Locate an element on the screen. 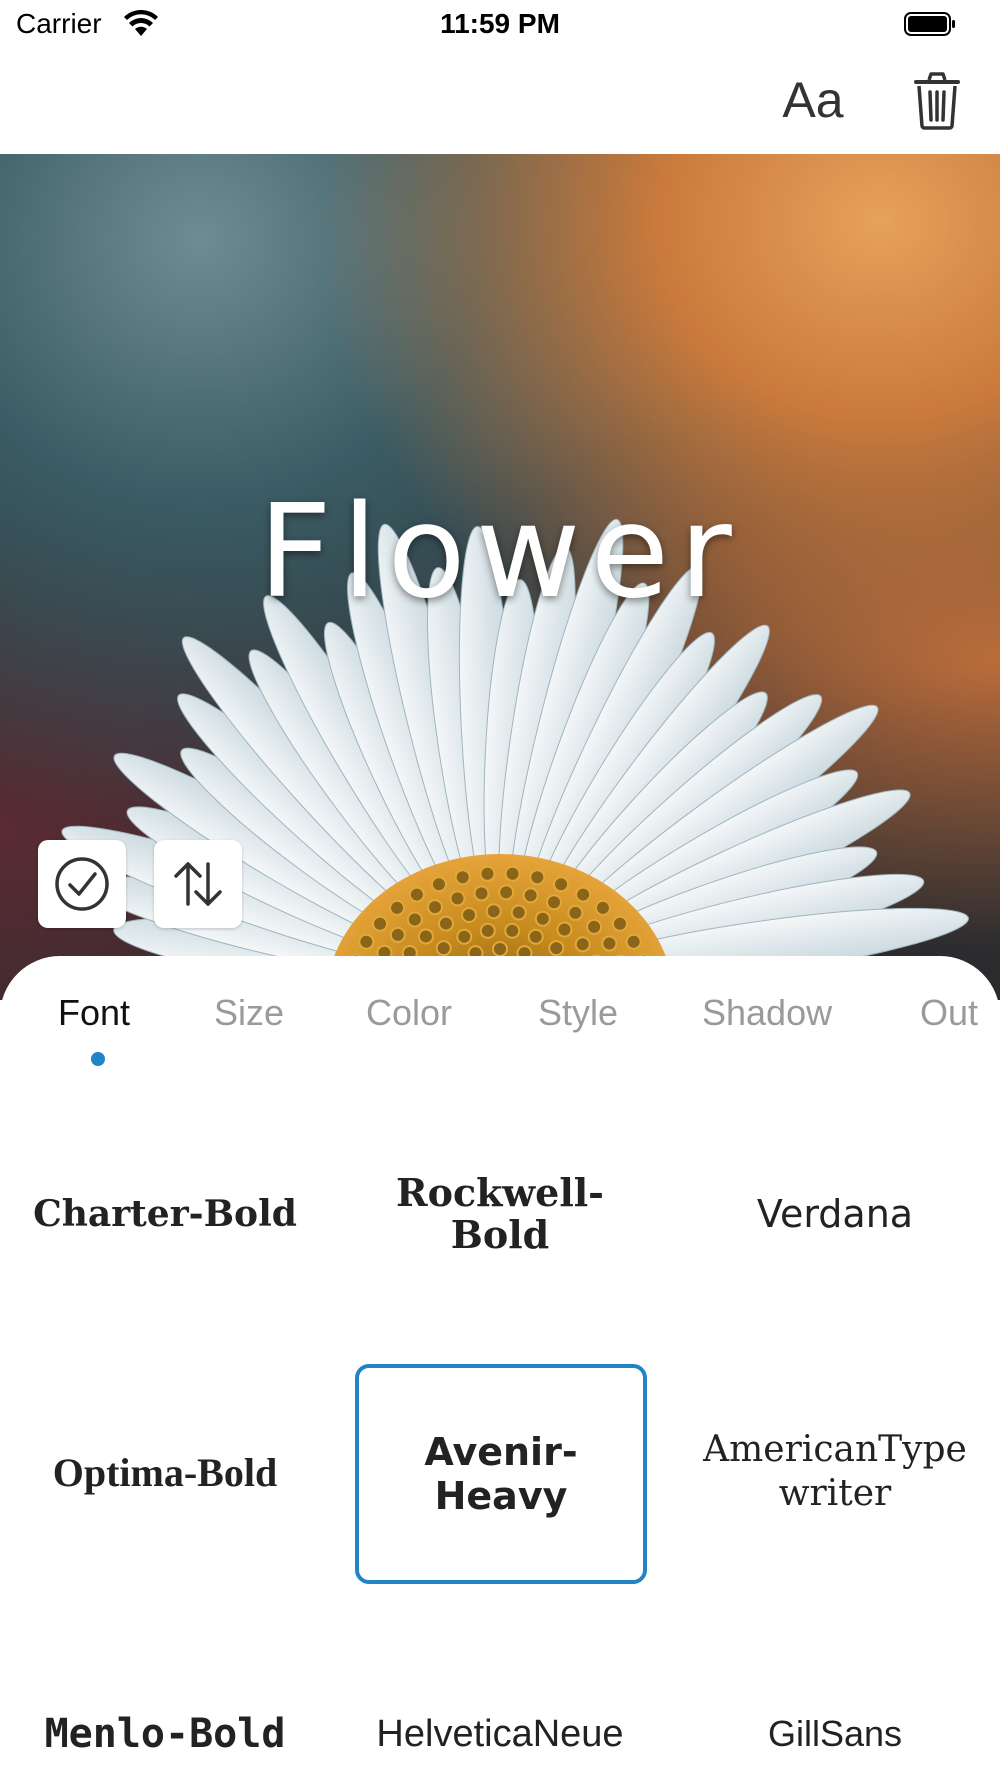 Image resolution: width=1000 pixels, height=1778 pixels. tab-outline: Out is located at coordinates (949, 1013).